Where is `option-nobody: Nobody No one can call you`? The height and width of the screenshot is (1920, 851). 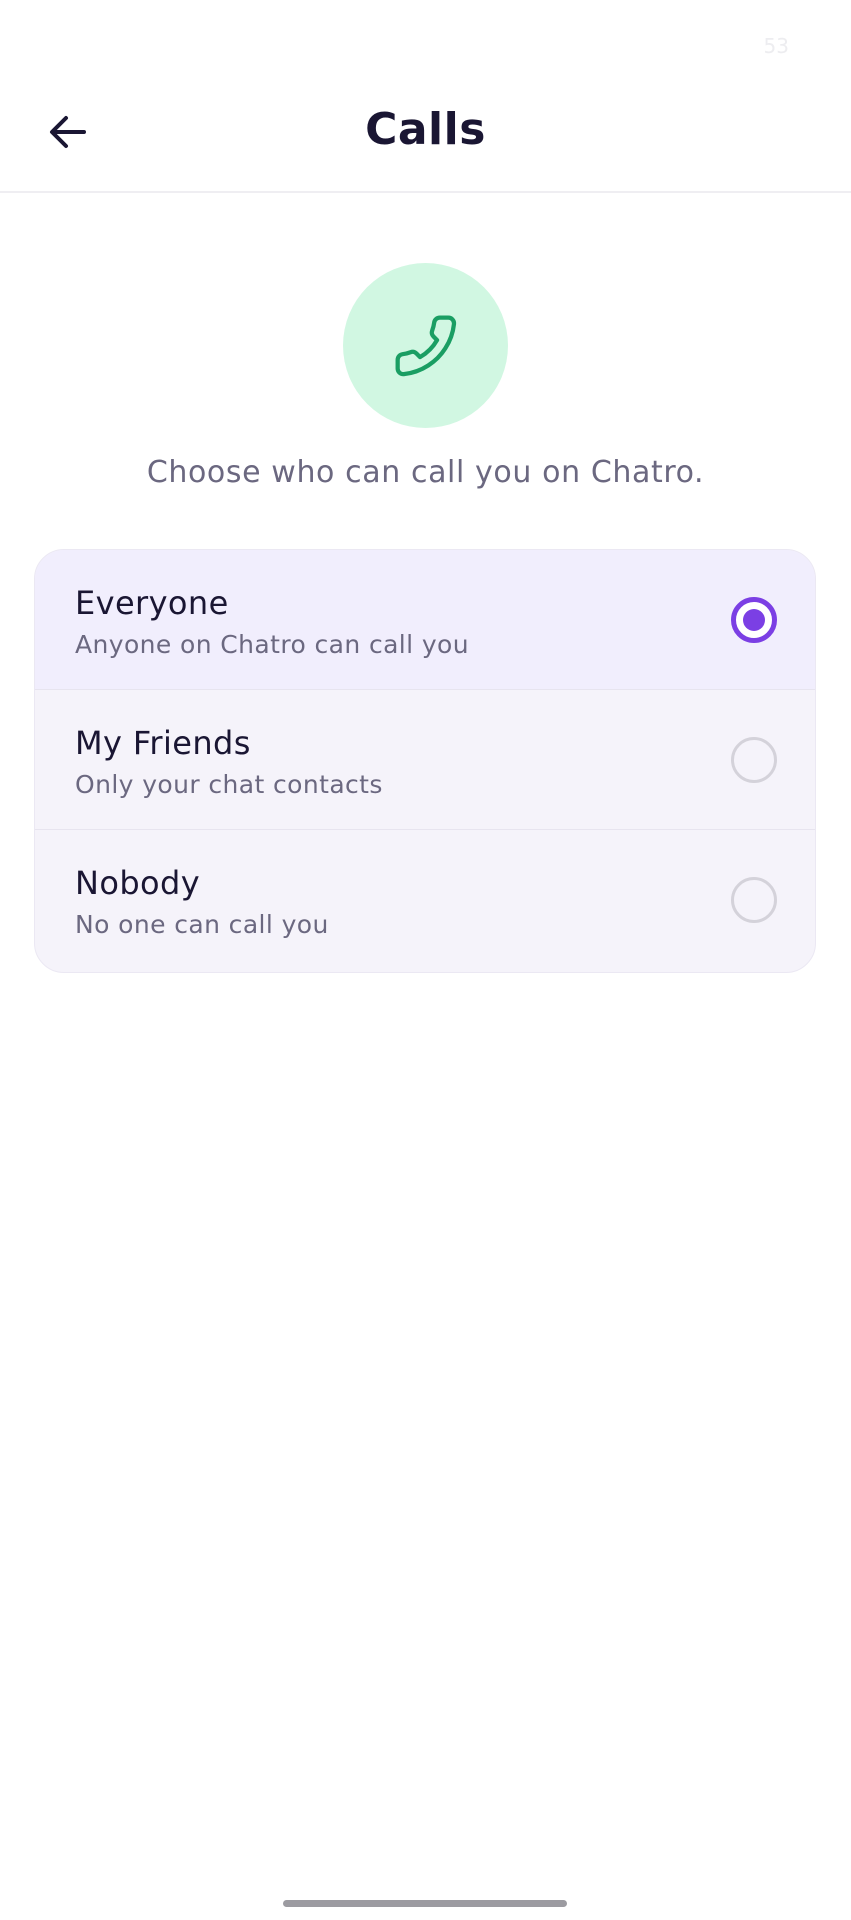
option-nobody: Nobody No one can call you is located at coordinates (425, 900).